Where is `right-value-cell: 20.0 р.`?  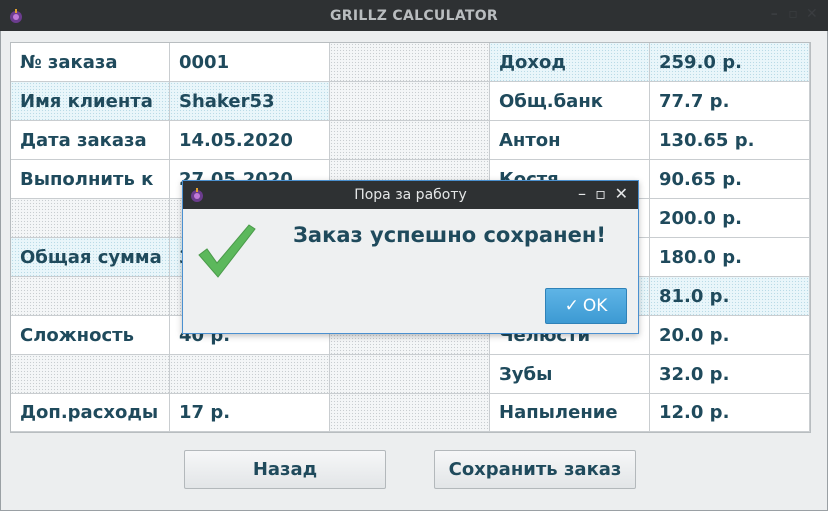 right-value-cell: 20.0 р. is located at coordinates (730, 335).